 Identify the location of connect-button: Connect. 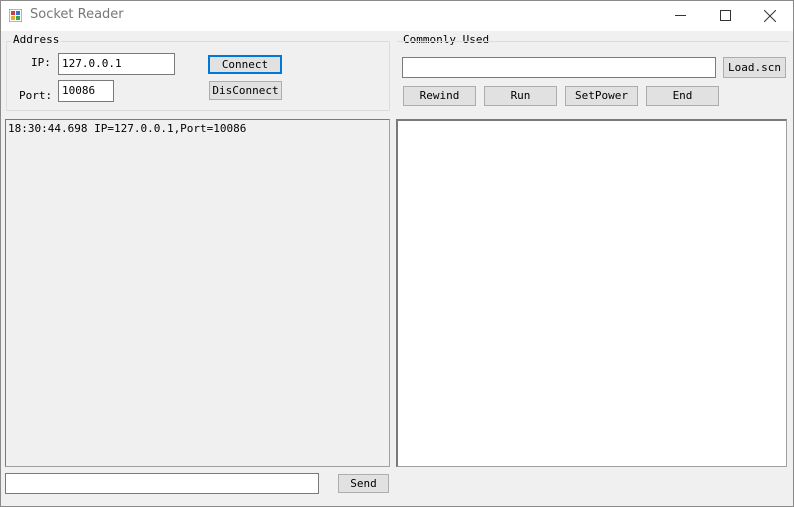
(245, 64).